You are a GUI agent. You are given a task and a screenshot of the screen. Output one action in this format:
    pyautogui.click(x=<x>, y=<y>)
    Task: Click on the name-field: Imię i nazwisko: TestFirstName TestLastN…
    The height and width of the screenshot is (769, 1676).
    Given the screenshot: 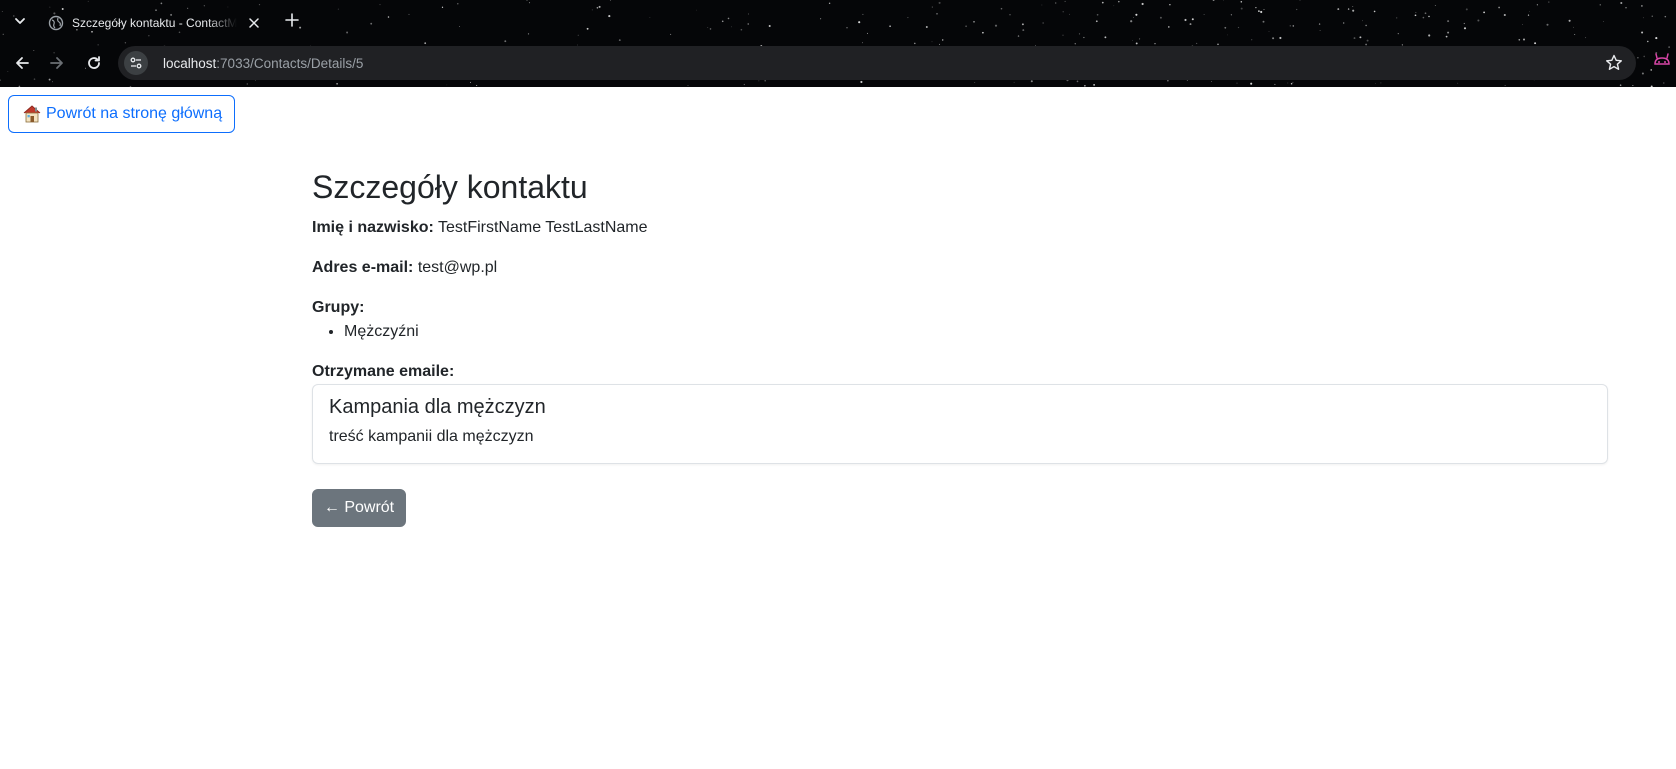 What is the action you would take?
    pyautogui.click(x=960, y=228)
    